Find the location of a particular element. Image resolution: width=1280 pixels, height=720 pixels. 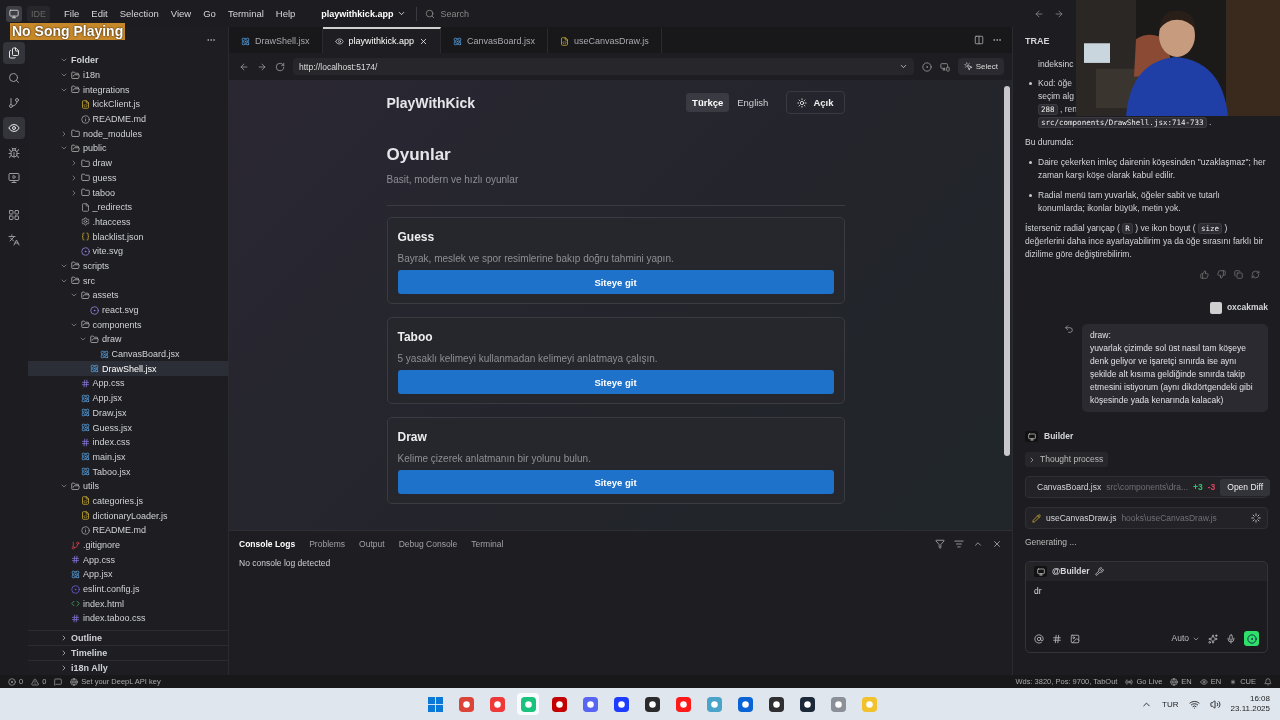

devices-icon is located at coordinates (944, 66).